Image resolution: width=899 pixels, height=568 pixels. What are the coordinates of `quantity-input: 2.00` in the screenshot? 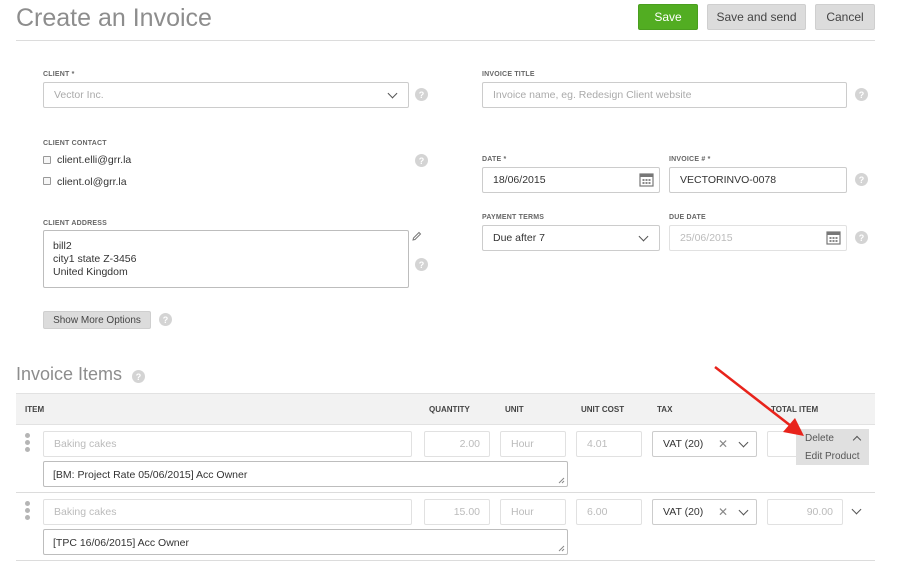 It's located at (457, 444).